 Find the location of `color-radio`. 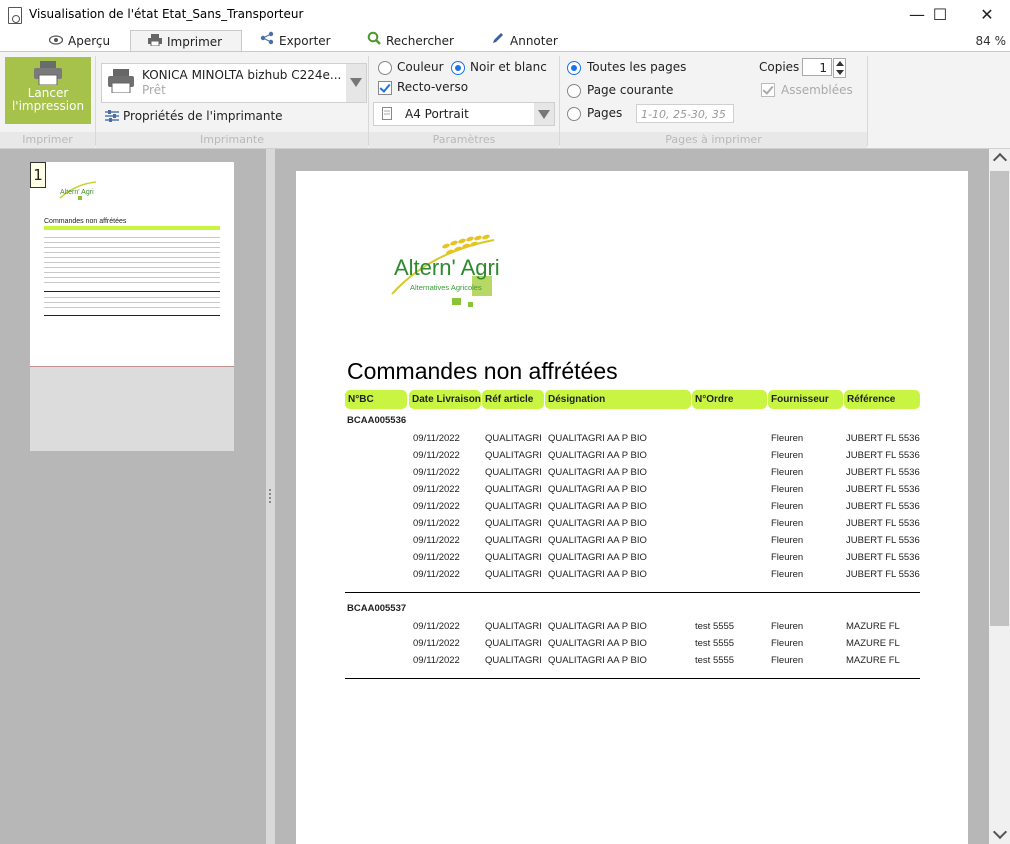

color-radio is located at coordinates (385, 68).